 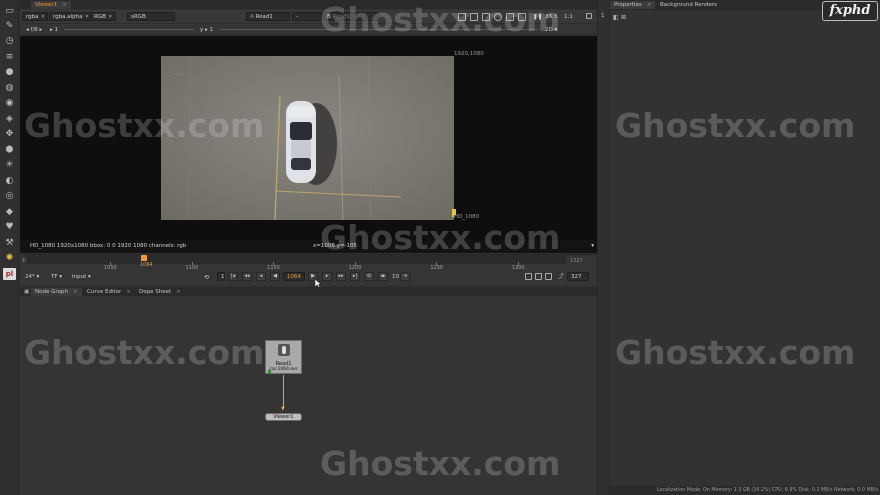 I want to click on overlay-icon, so click(x=486, y=17).